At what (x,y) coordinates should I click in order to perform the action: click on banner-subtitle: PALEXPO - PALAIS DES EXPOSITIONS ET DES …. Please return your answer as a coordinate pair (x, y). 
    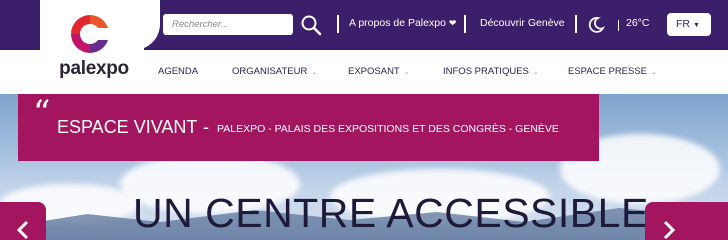
    Looking at the image, I should click on (388, 129).